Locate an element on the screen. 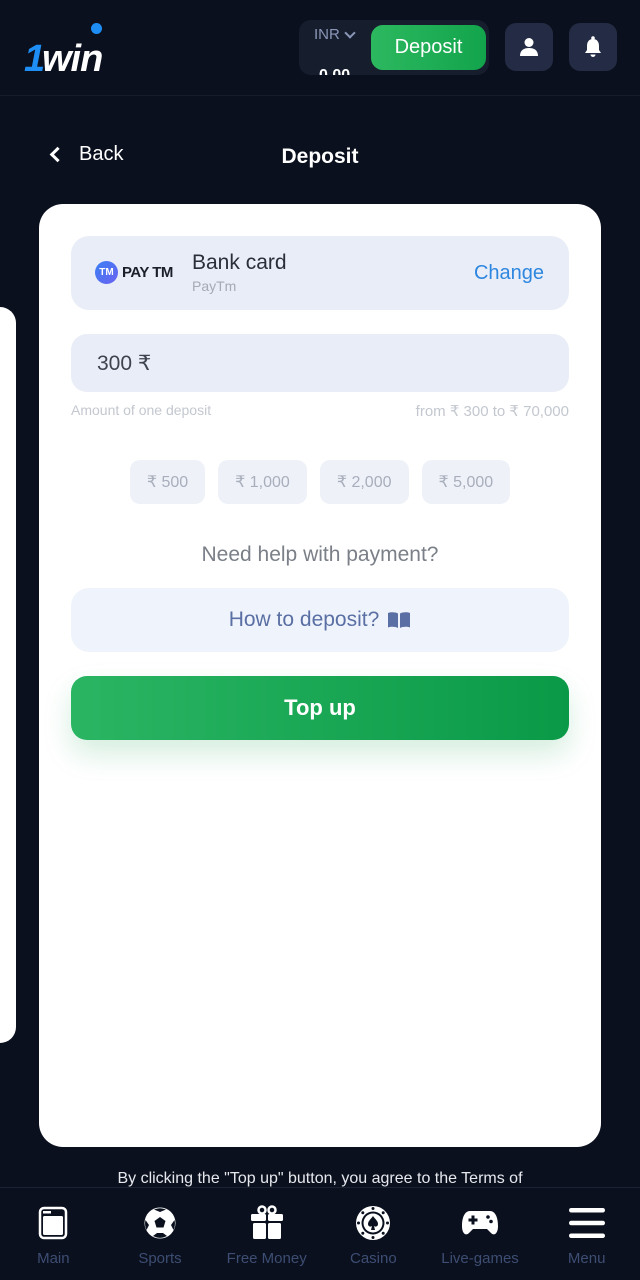  help-text: Need help with payment? is located at coordinates (320, 554).